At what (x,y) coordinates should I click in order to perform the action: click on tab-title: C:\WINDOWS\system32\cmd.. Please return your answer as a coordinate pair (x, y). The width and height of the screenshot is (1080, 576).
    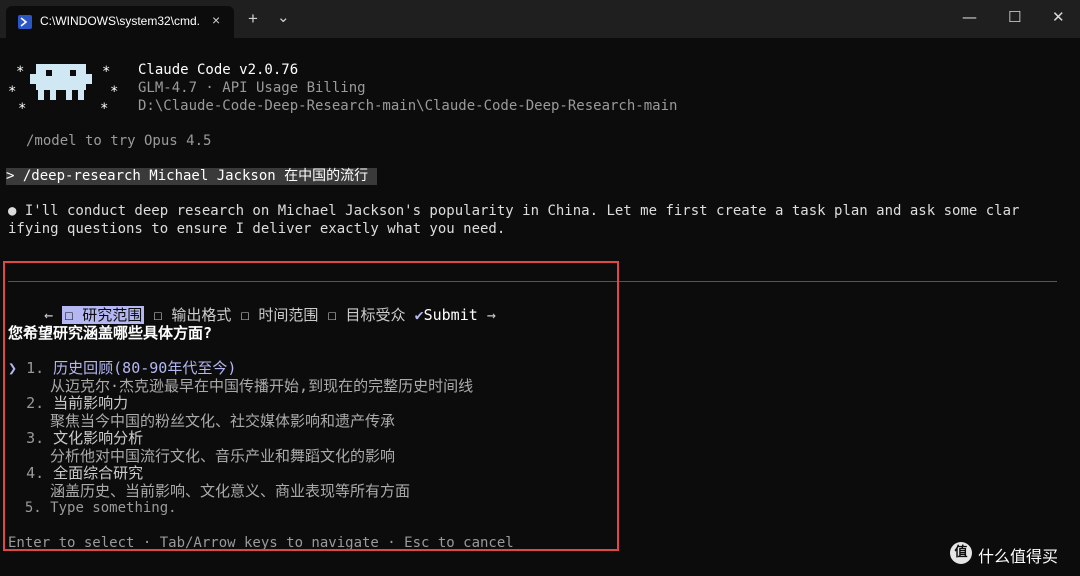
    Looking at the image, I should click on (120, 21).